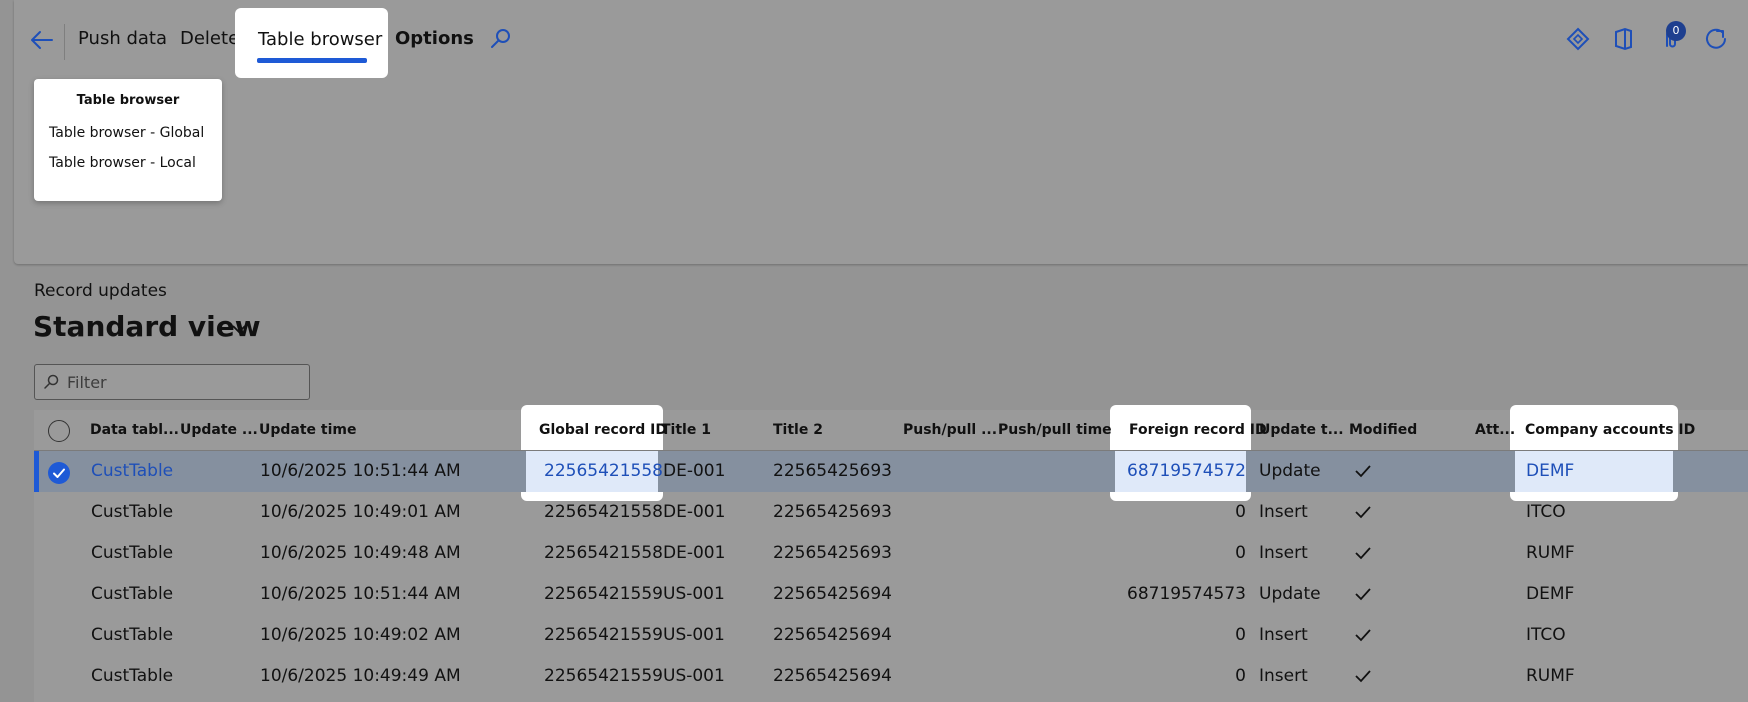  I want to click on tab-options: Options, so click(434, 38).